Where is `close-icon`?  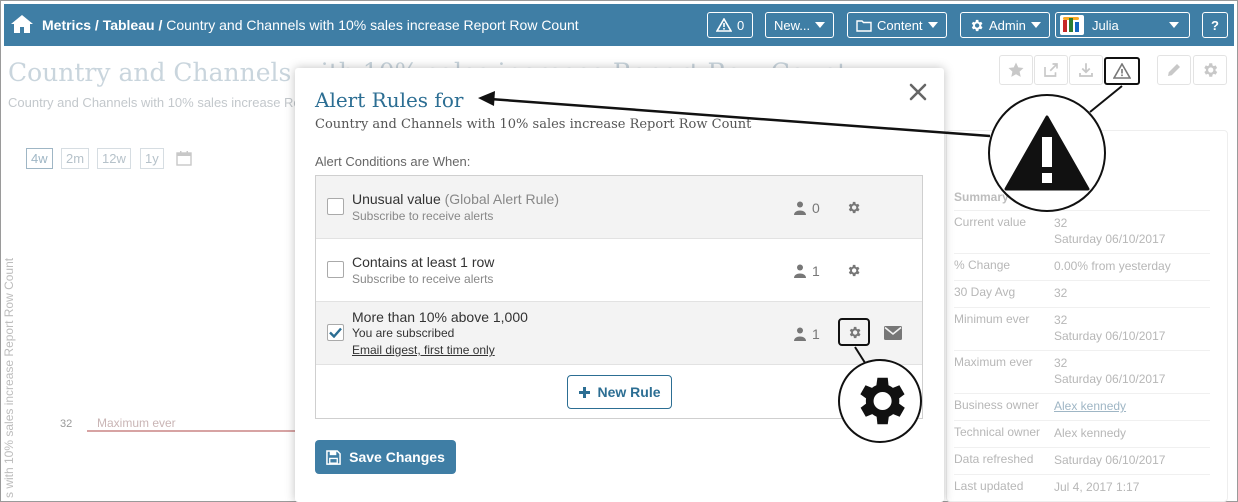 close-icon is located at coordinates (918, 92).